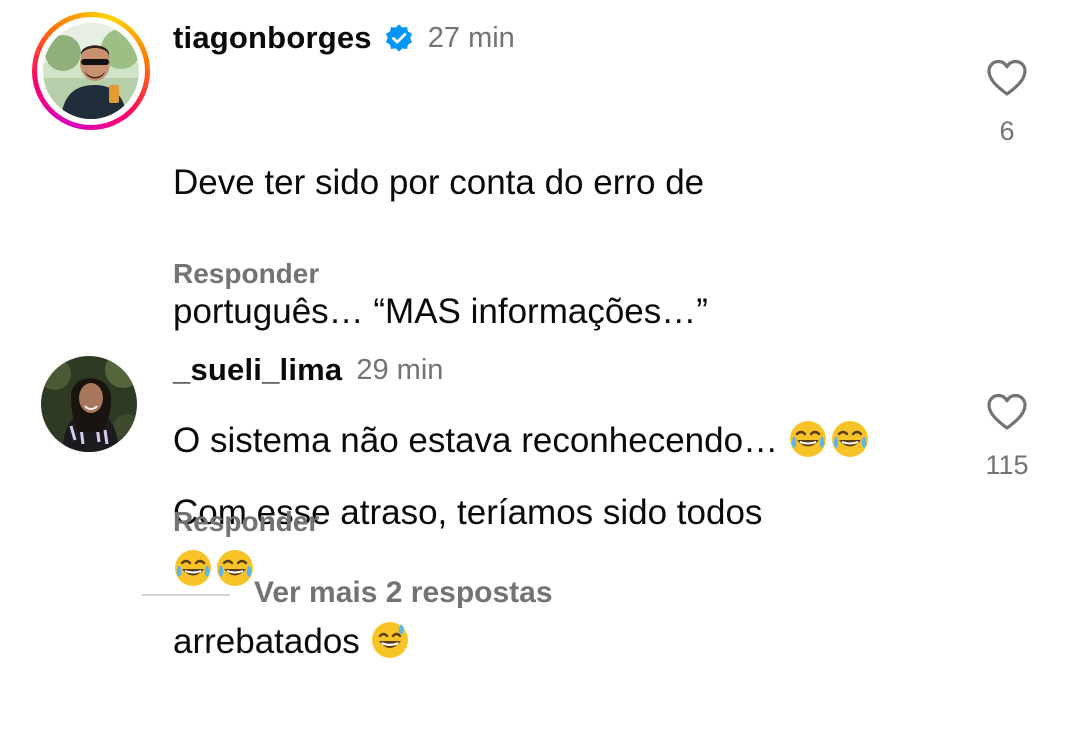  What do you see at coordinates (1007, 465) in the screenshot?
I see `like-count: 115` at bounding box center [1007, 465].